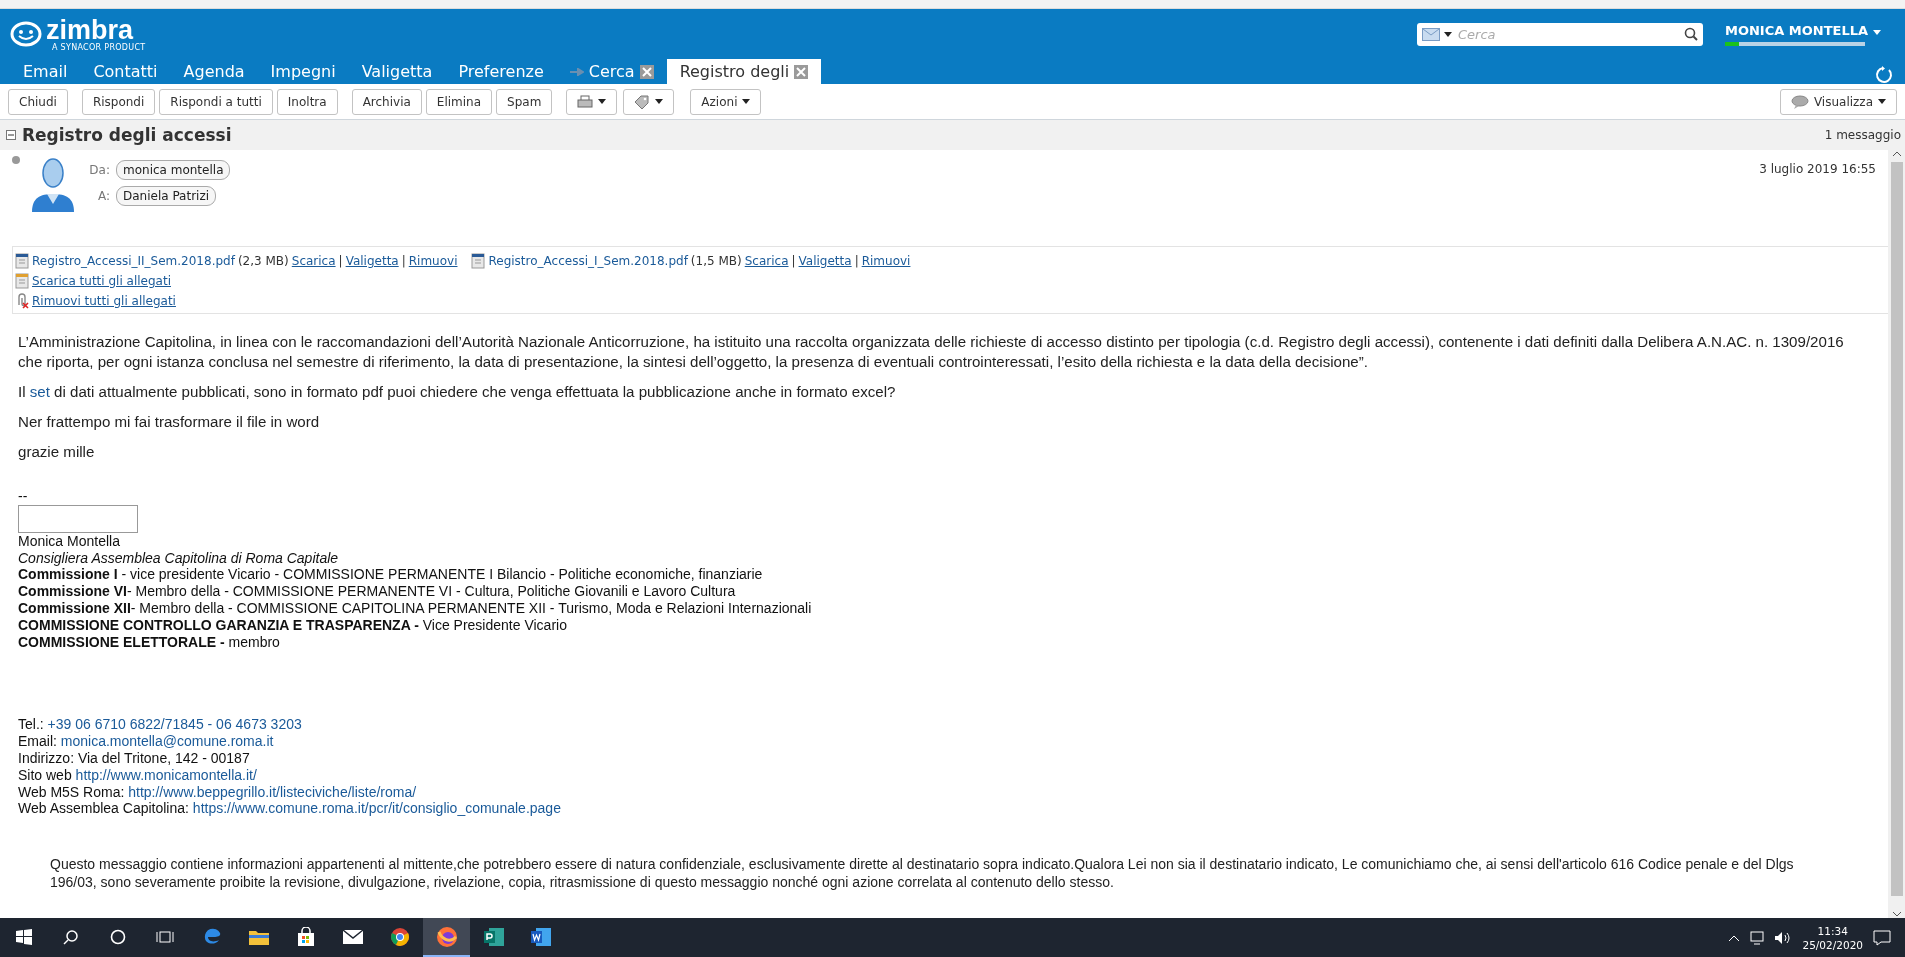  What do you see at coordinates (588, 261) in the screenshot?
I see `attachment-name-link: Registro_Accessi_I_Sem.2018.pdf` at bounding box center [588, 261].